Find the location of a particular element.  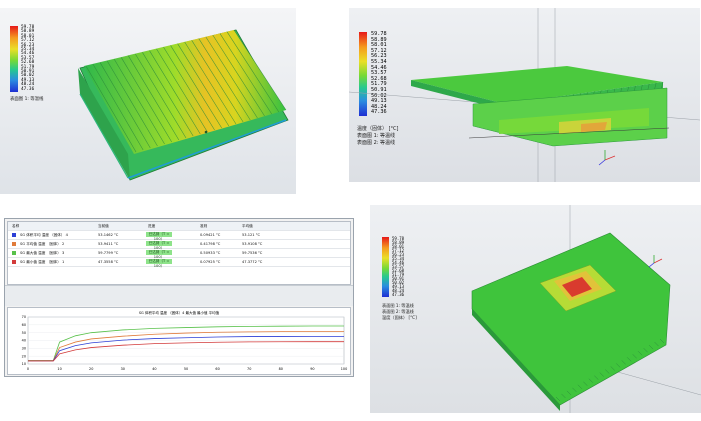

x-tick-label: 50 is located at coordinates (186, 369).